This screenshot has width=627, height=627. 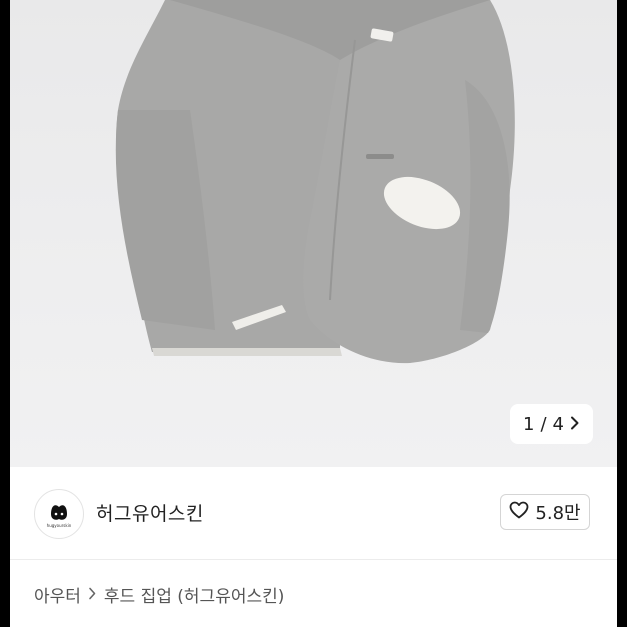 What do you see at coordinates (194, 594) in the screenshot?
I see `breadcrumb-subcategory: 후드 집업 (허그유어스킨)` at bounding box center [194, 594].